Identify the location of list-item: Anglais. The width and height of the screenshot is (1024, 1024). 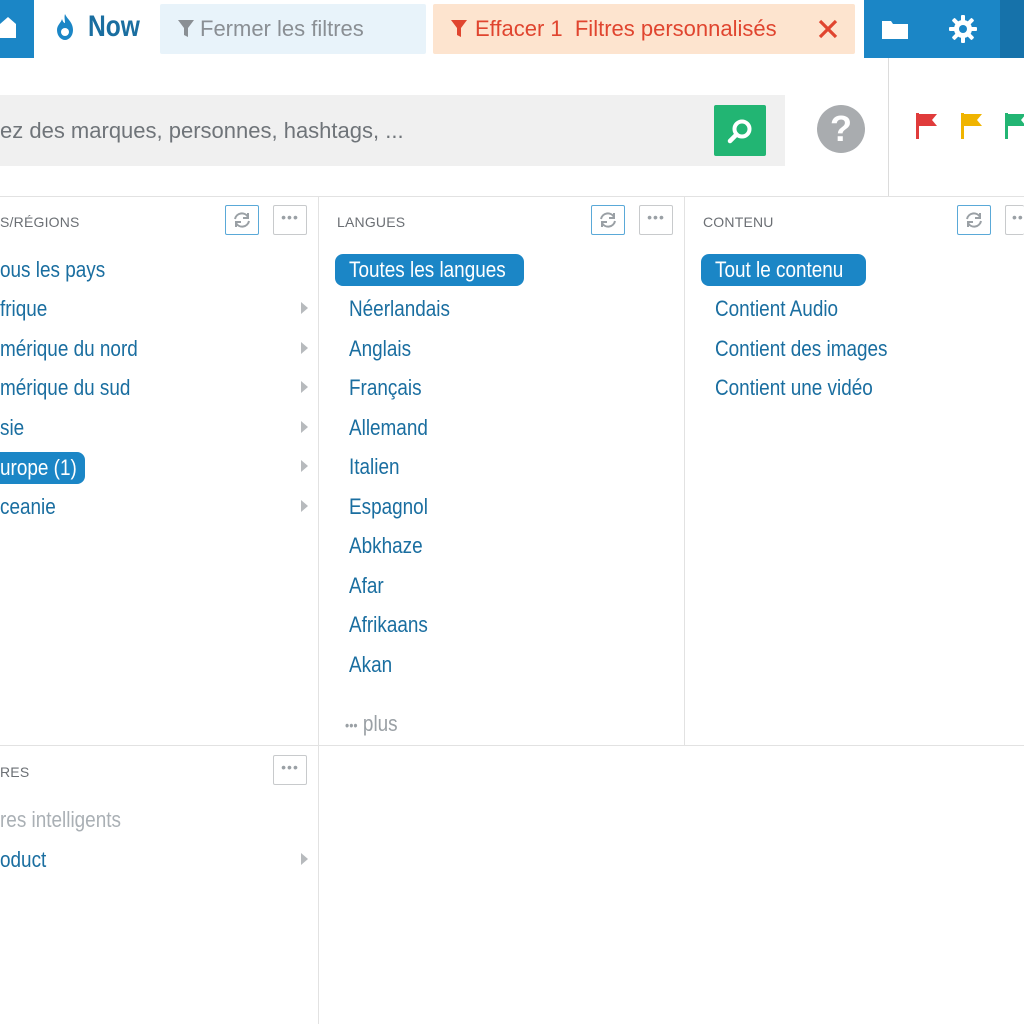
(380, 349).